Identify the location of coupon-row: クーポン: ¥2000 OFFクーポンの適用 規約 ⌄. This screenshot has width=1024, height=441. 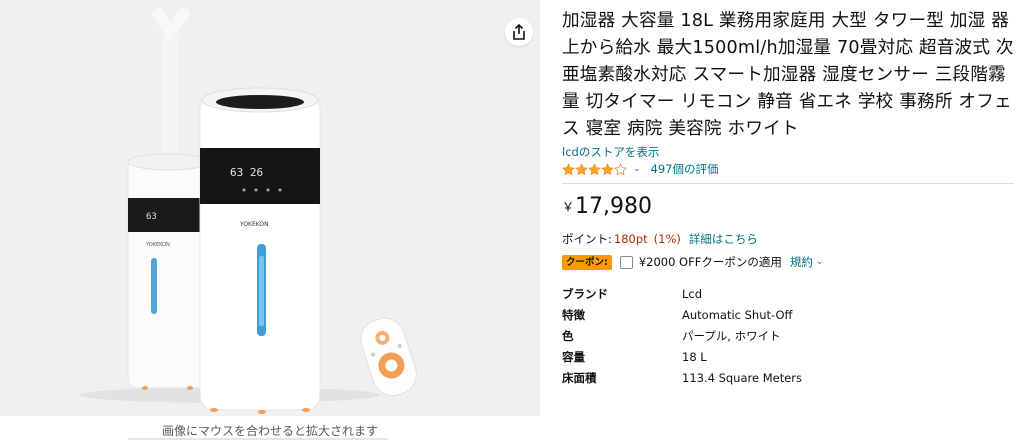
(788, 262).